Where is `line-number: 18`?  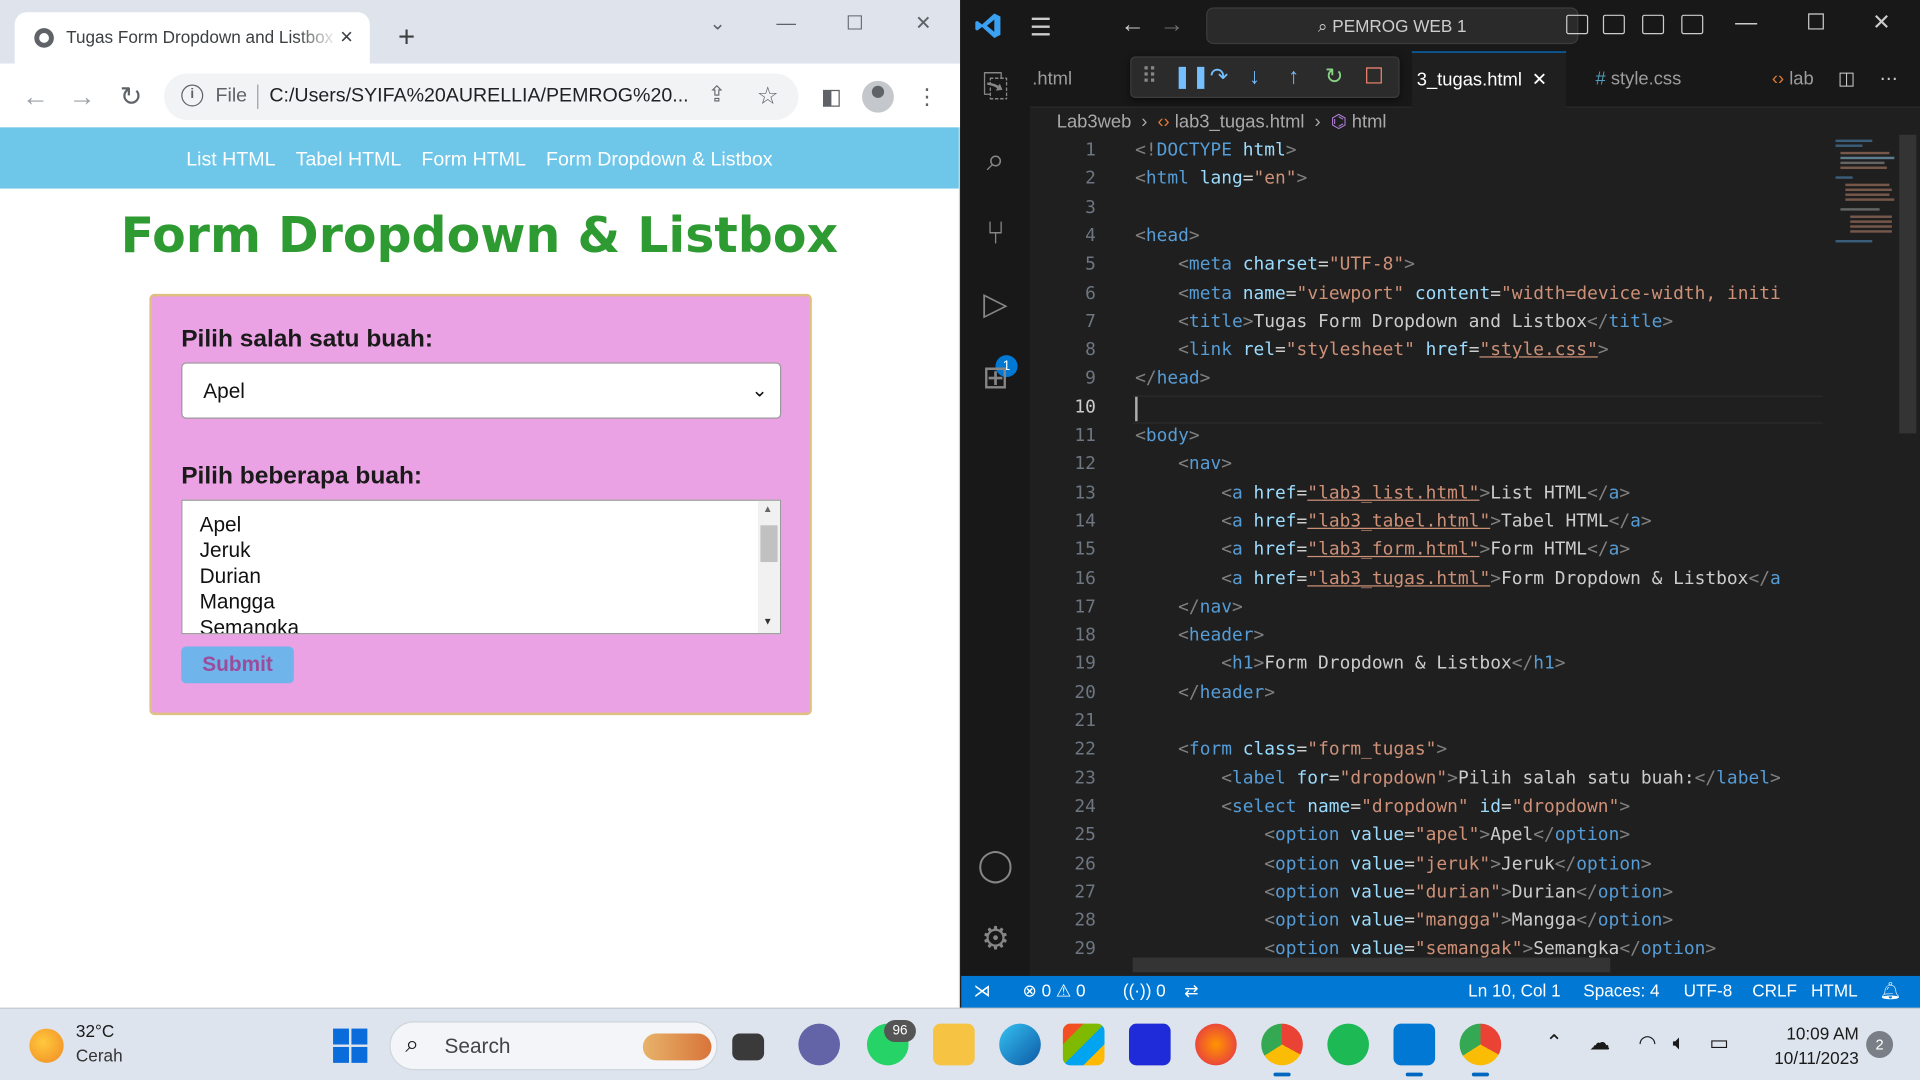
line-number: 18 is located at coordinates (1063, 635).